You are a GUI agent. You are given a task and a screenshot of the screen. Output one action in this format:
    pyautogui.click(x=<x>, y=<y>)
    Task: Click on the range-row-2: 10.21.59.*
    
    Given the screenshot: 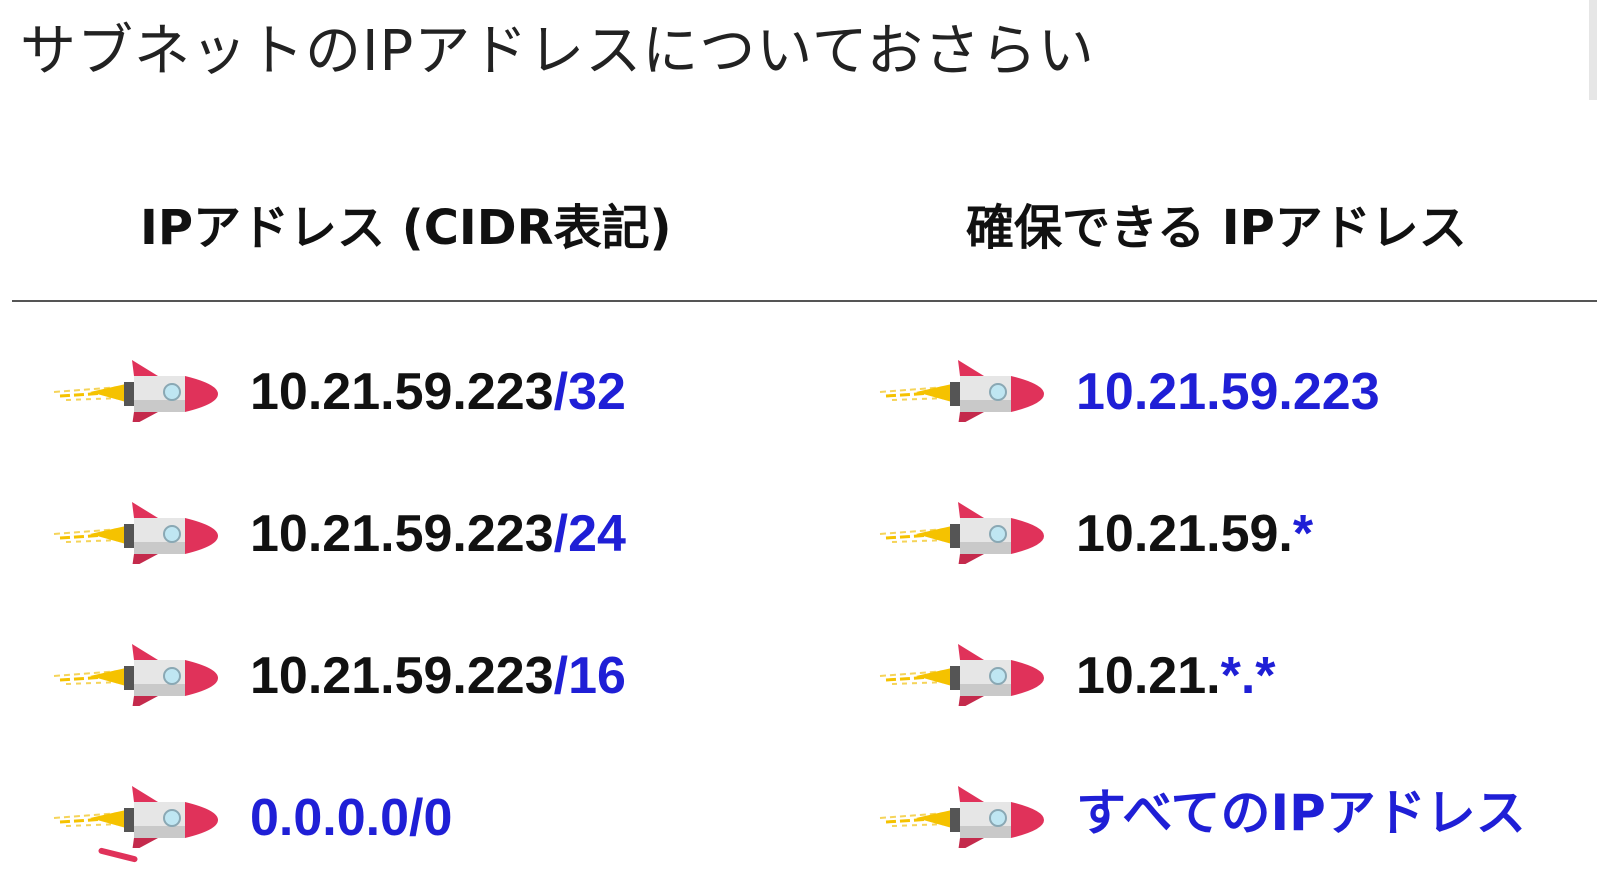 What is the action you would take?
    pyautogui.click(x=1194, y=534)
    